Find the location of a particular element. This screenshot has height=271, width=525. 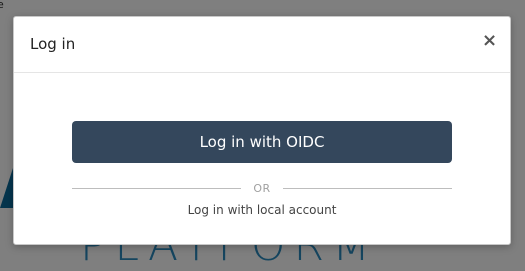

separator-line-right is located at coordinates (367, 188).